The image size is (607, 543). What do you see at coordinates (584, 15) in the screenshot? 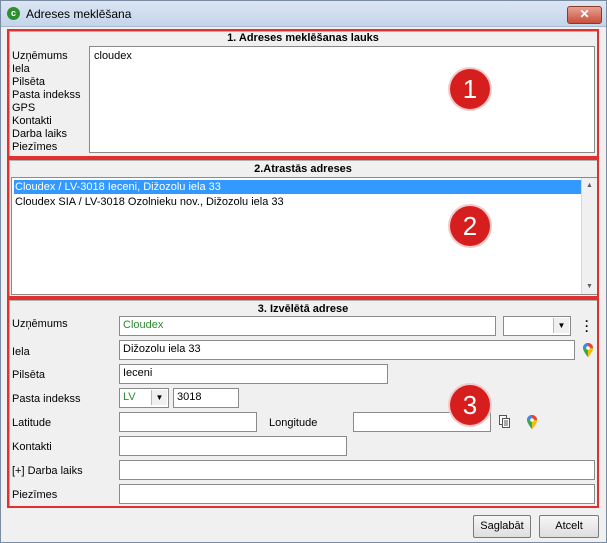
I see `close-button: ✕` at bounding box center [584, 15].